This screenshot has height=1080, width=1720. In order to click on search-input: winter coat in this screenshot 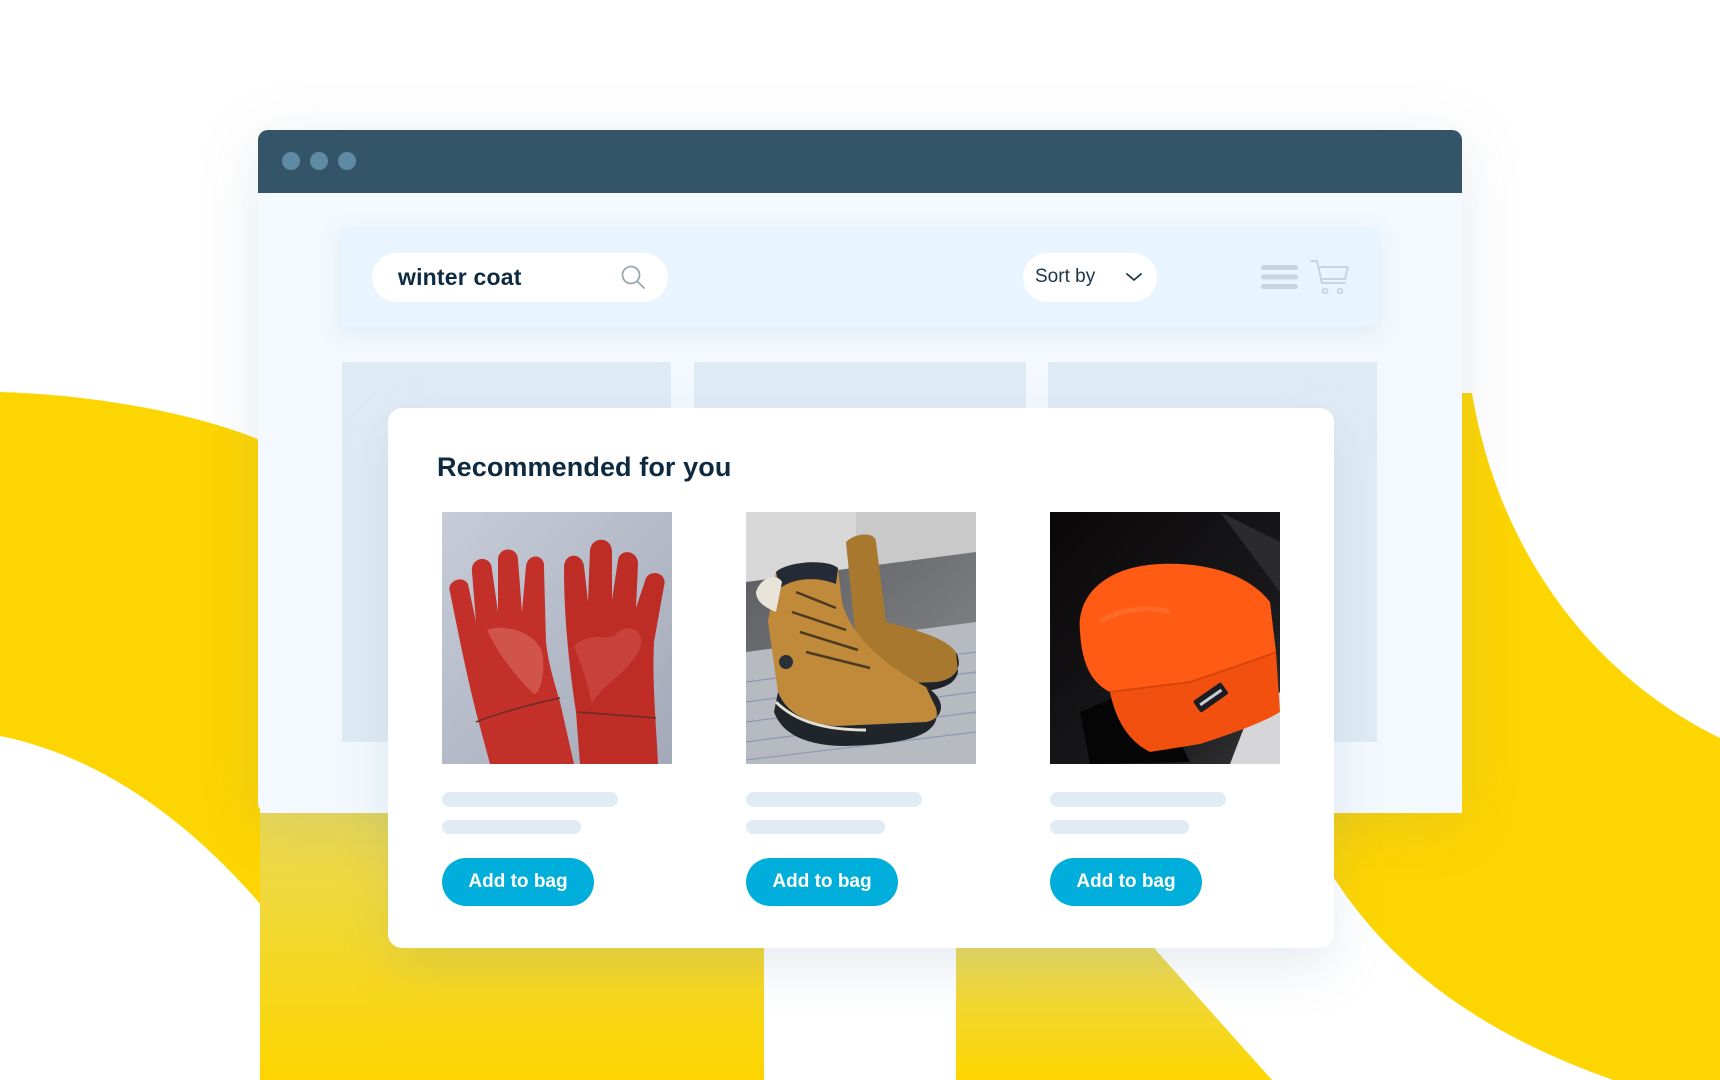, I will do `click(520, 277)`.